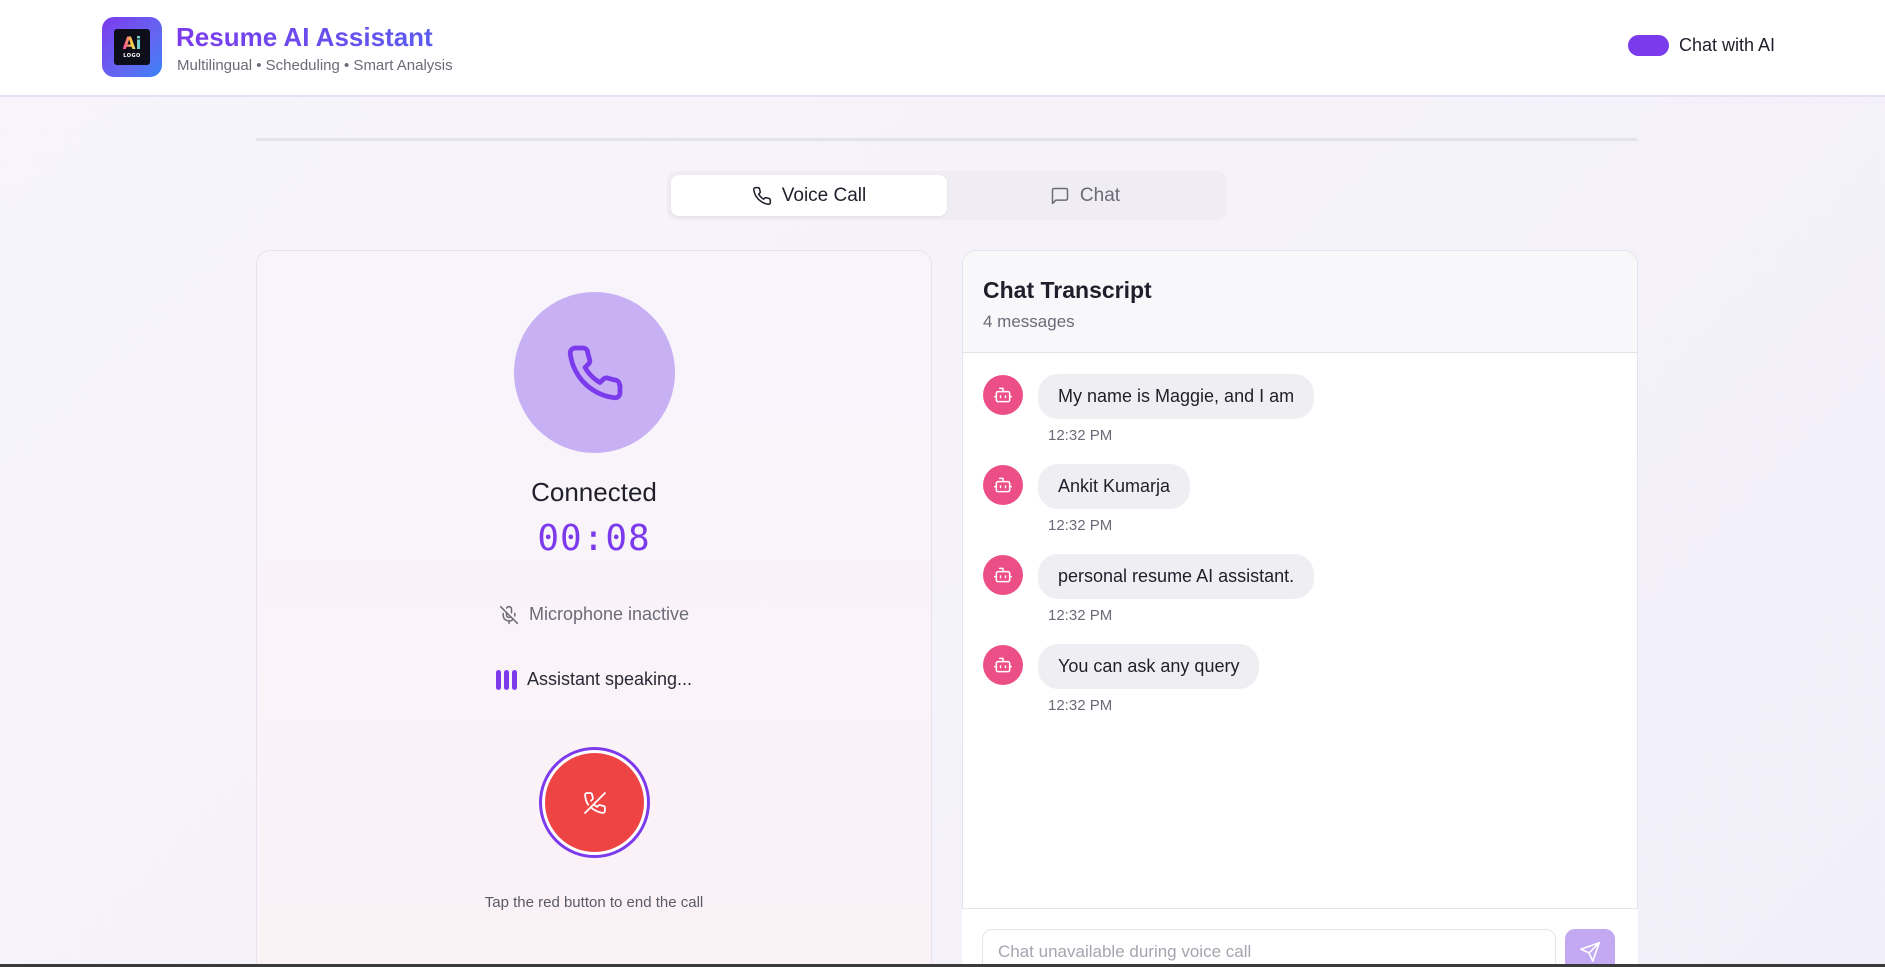 Image resolution: width=1885 pixels, height=967 pixels. Describe the element at coordinates (1176, 576) in the screenshot. I see `message-bubble: personal resume AI assistant.` at that location.